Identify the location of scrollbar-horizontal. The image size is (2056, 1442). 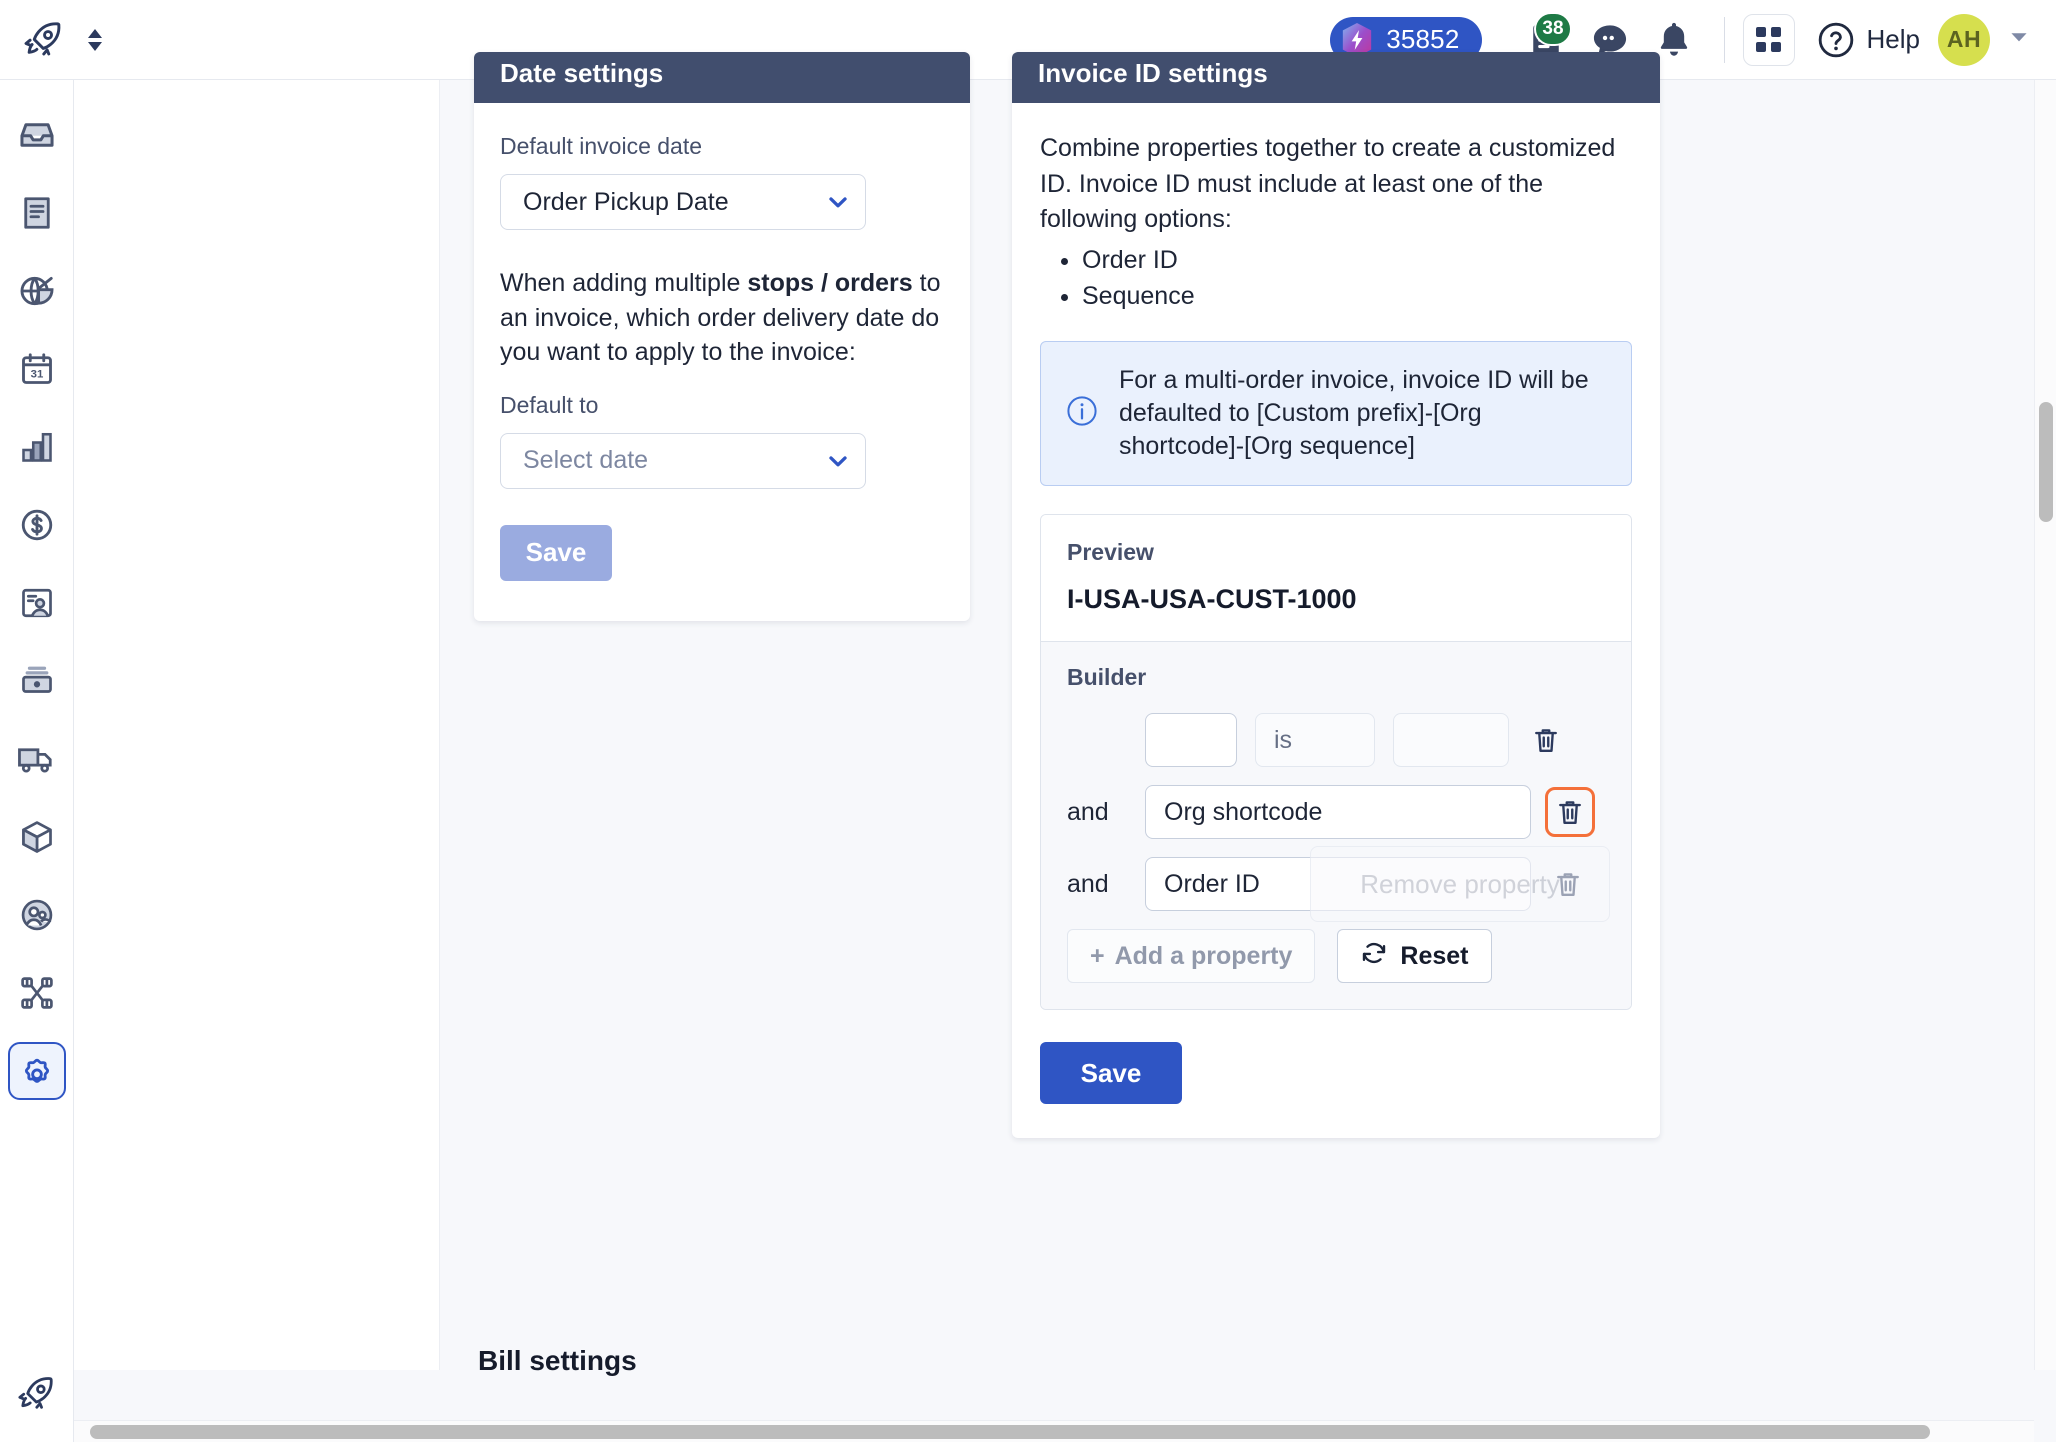
(1054, 1431).